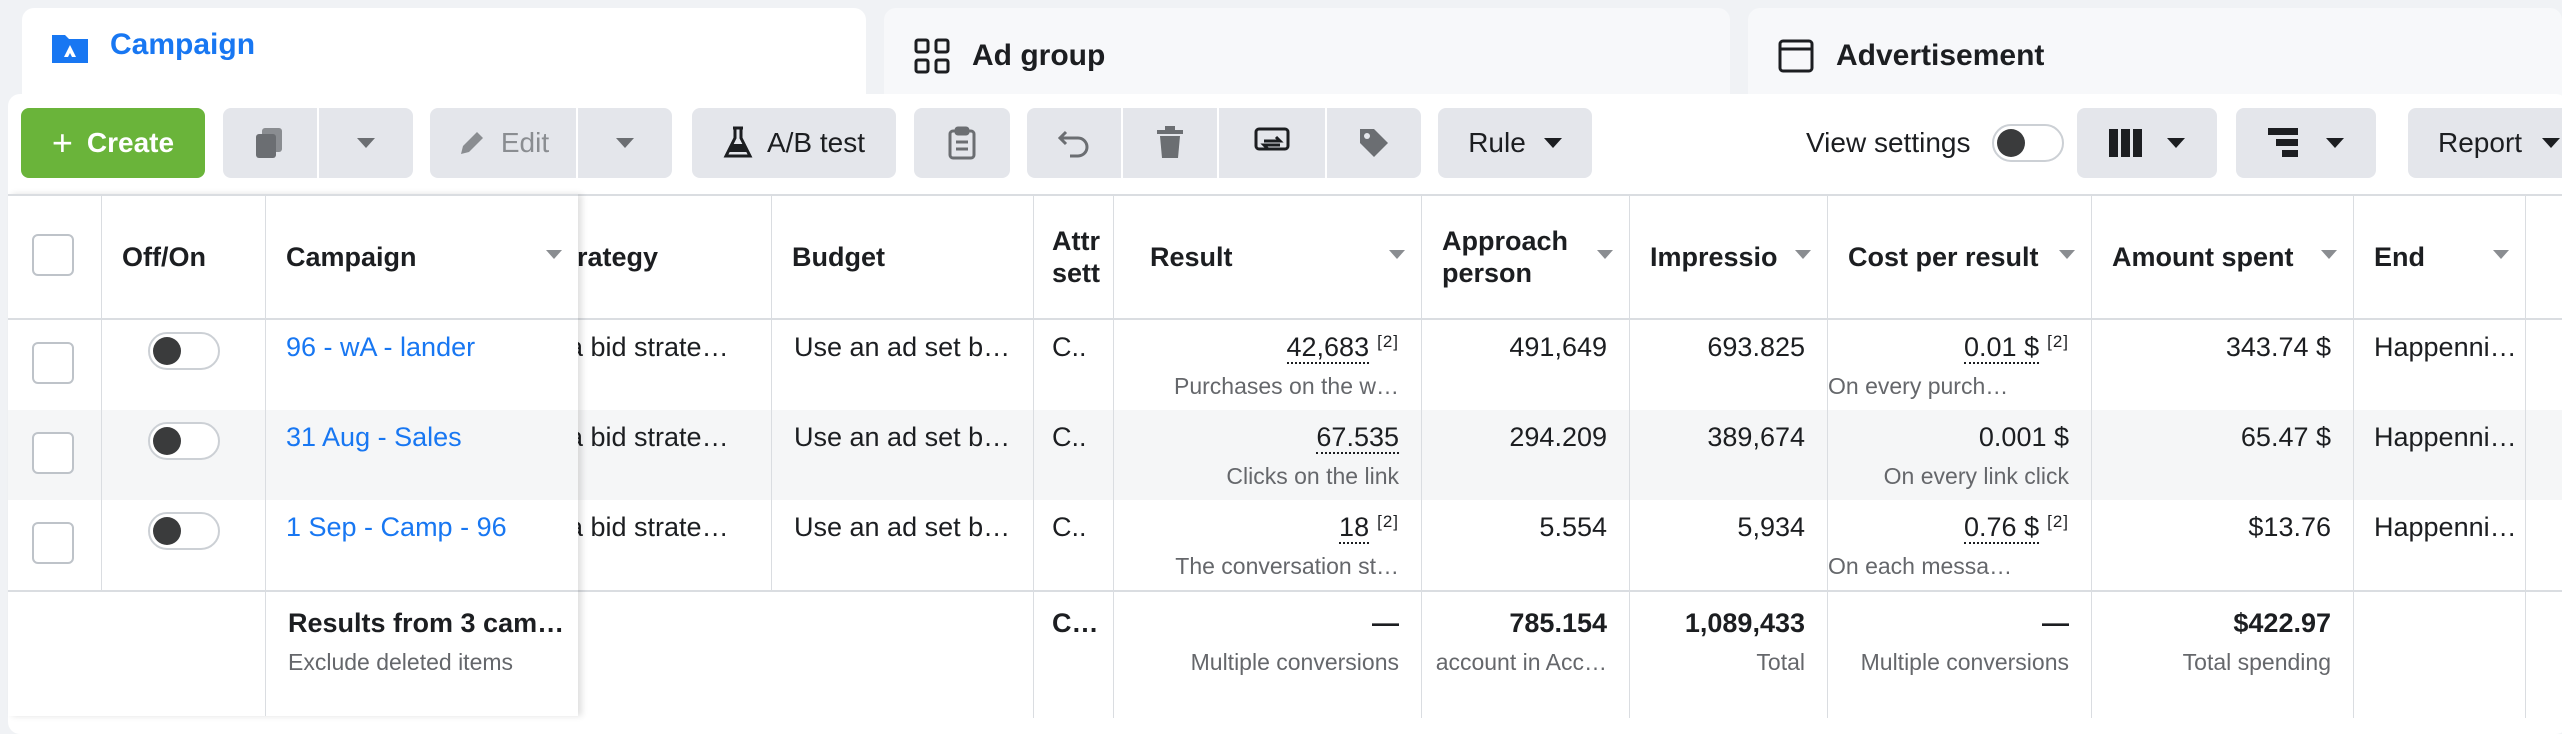 The height and width of the screenshot is (734, 2562). I want to click on duplicate-dropdown, so click(366, 143).